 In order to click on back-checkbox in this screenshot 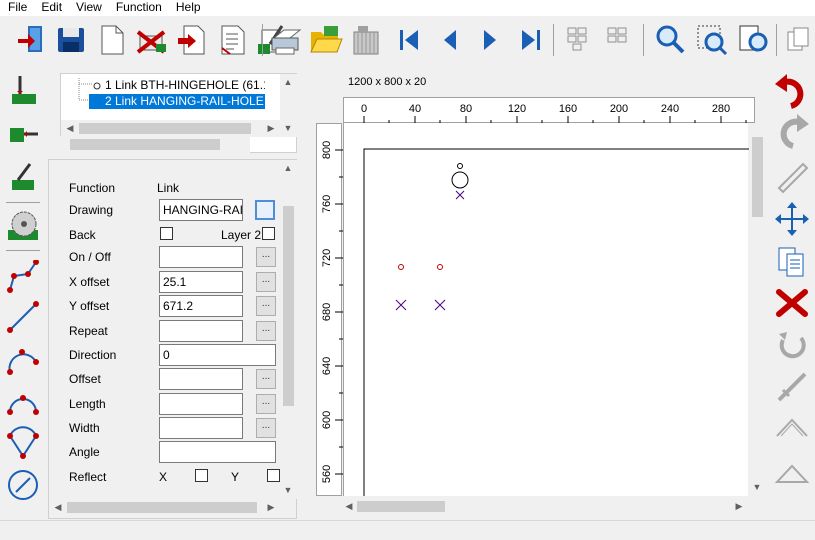, I will do `click(166, 233)`.